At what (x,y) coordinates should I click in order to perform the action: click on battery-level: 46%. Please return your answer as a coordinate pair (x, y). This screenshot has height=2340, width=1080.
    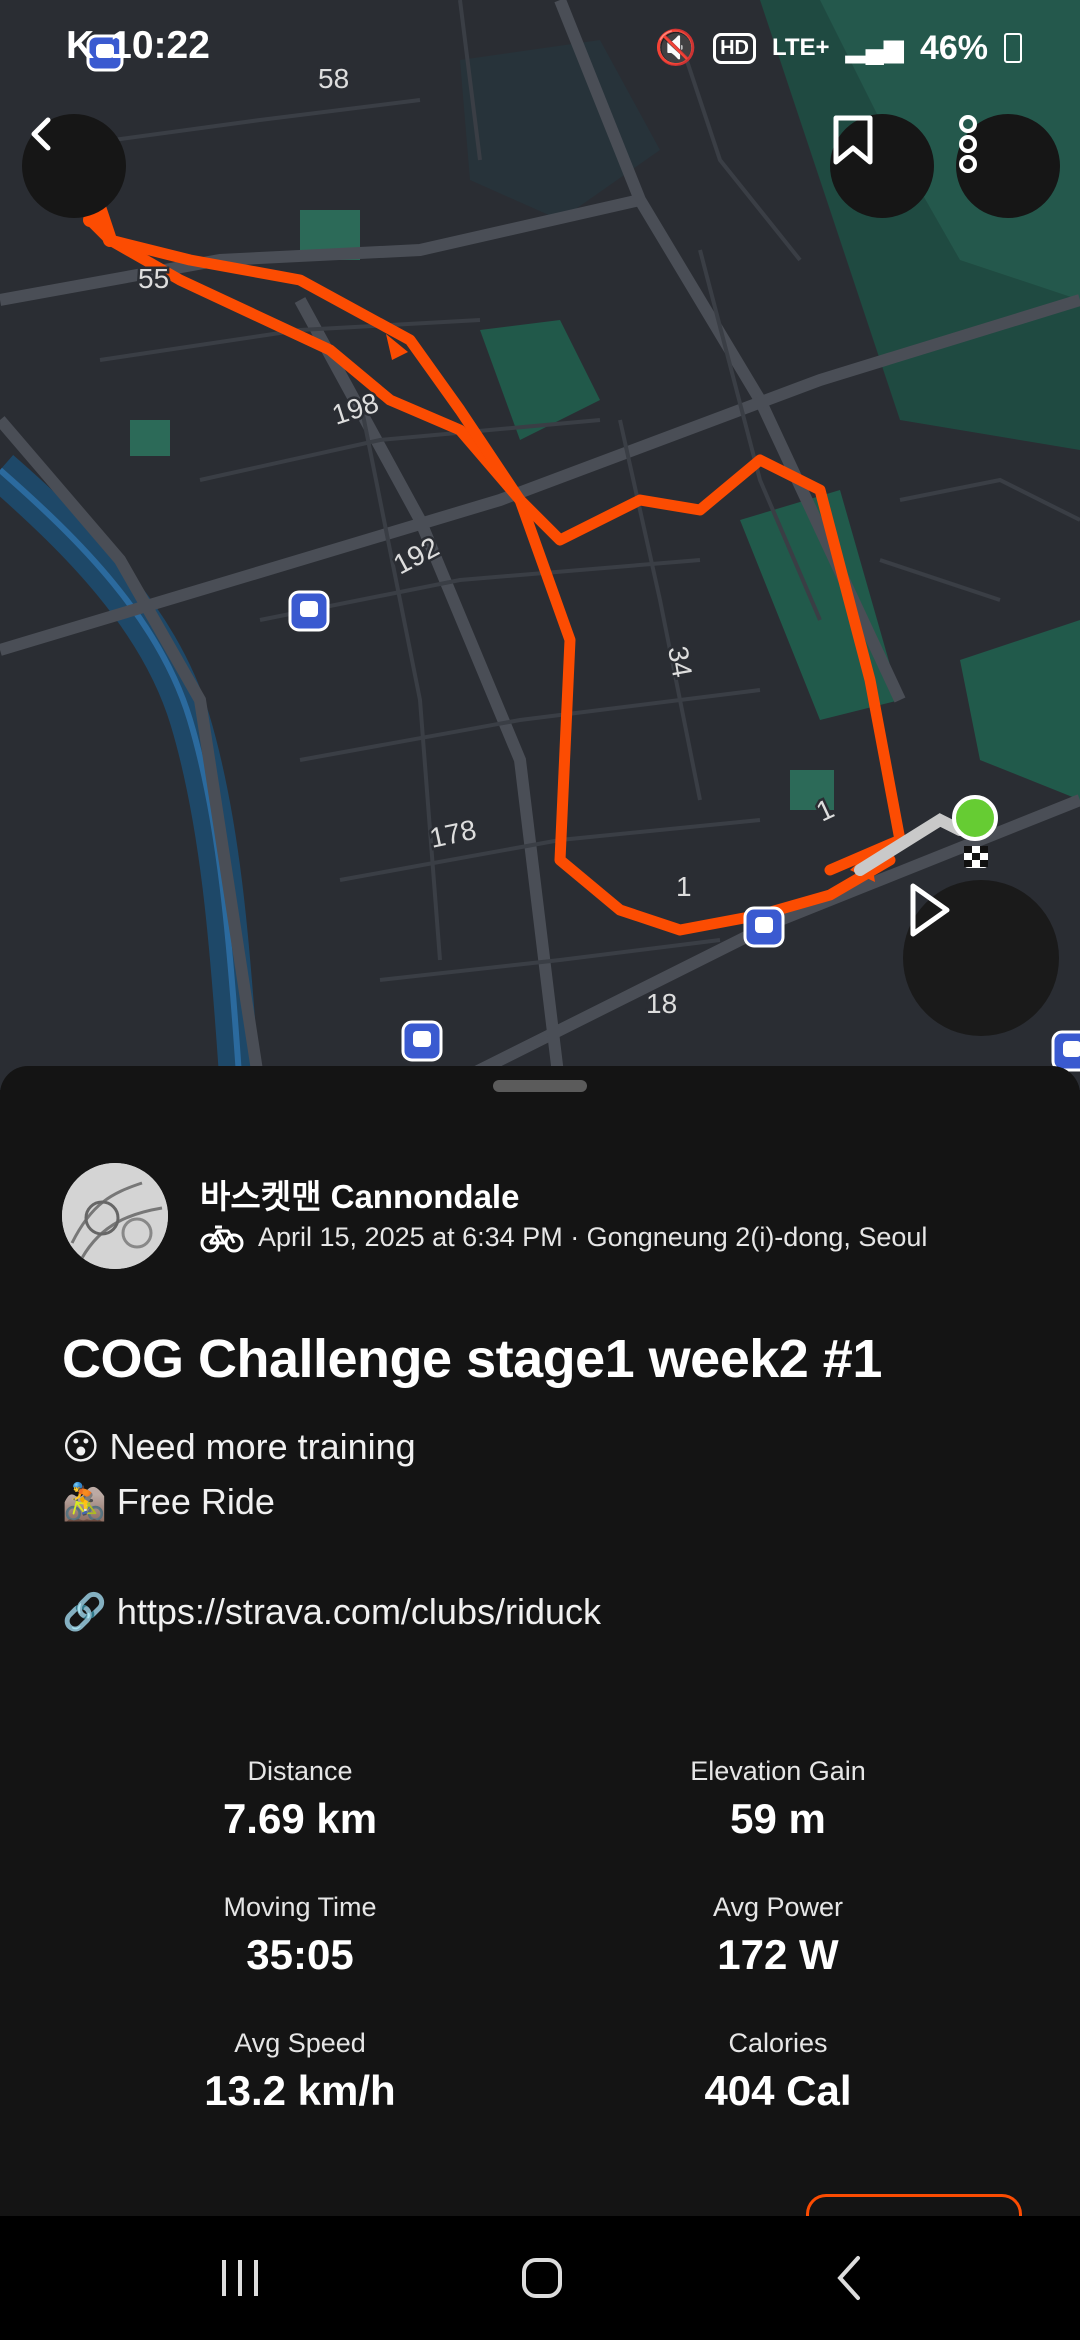
    Looking at the image, I should click on (953, 47).